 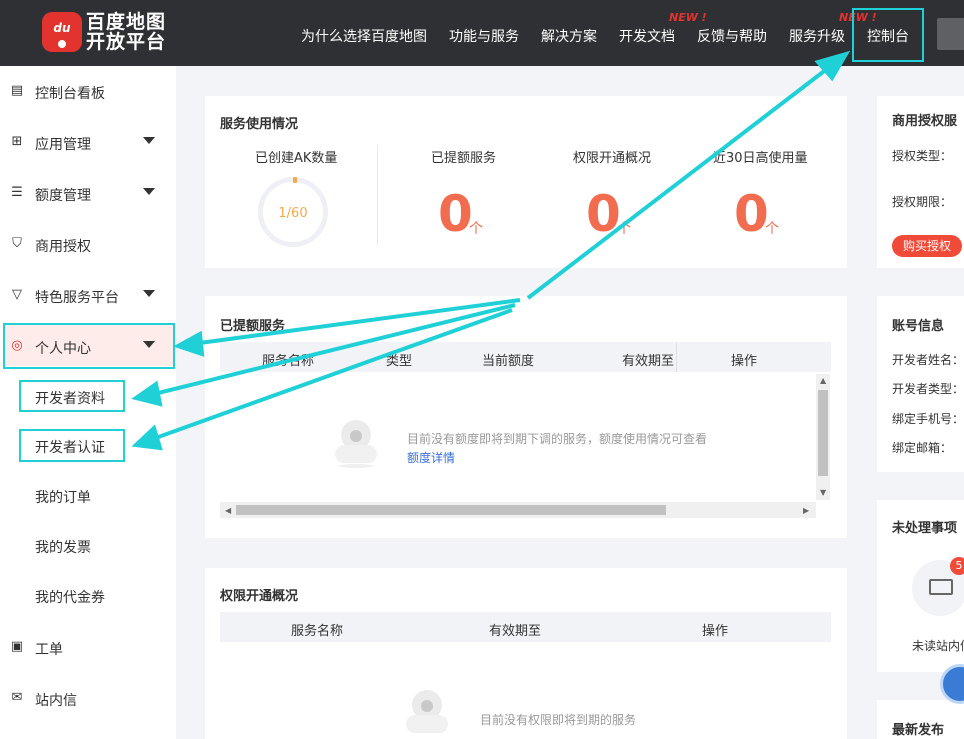 I want to click on arrow-head-developer-profile, so click(x=147, y=393).